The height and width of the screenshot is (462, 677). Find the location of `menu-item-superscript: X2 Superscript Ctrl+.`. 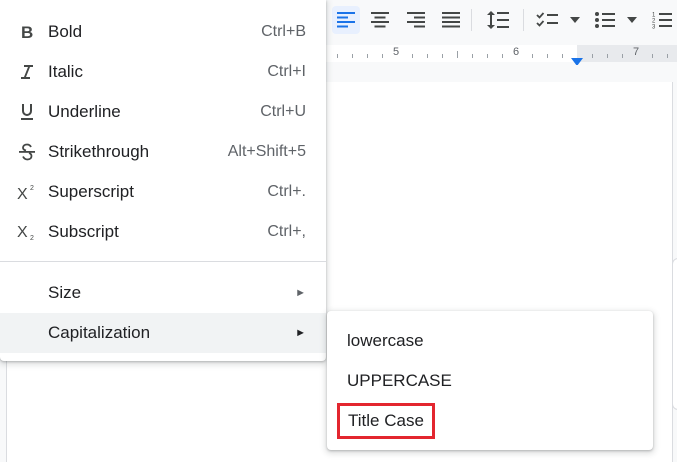

menu-item-superscript: X2 Superscript Ctrl+. is located at coordinates (163, 192).